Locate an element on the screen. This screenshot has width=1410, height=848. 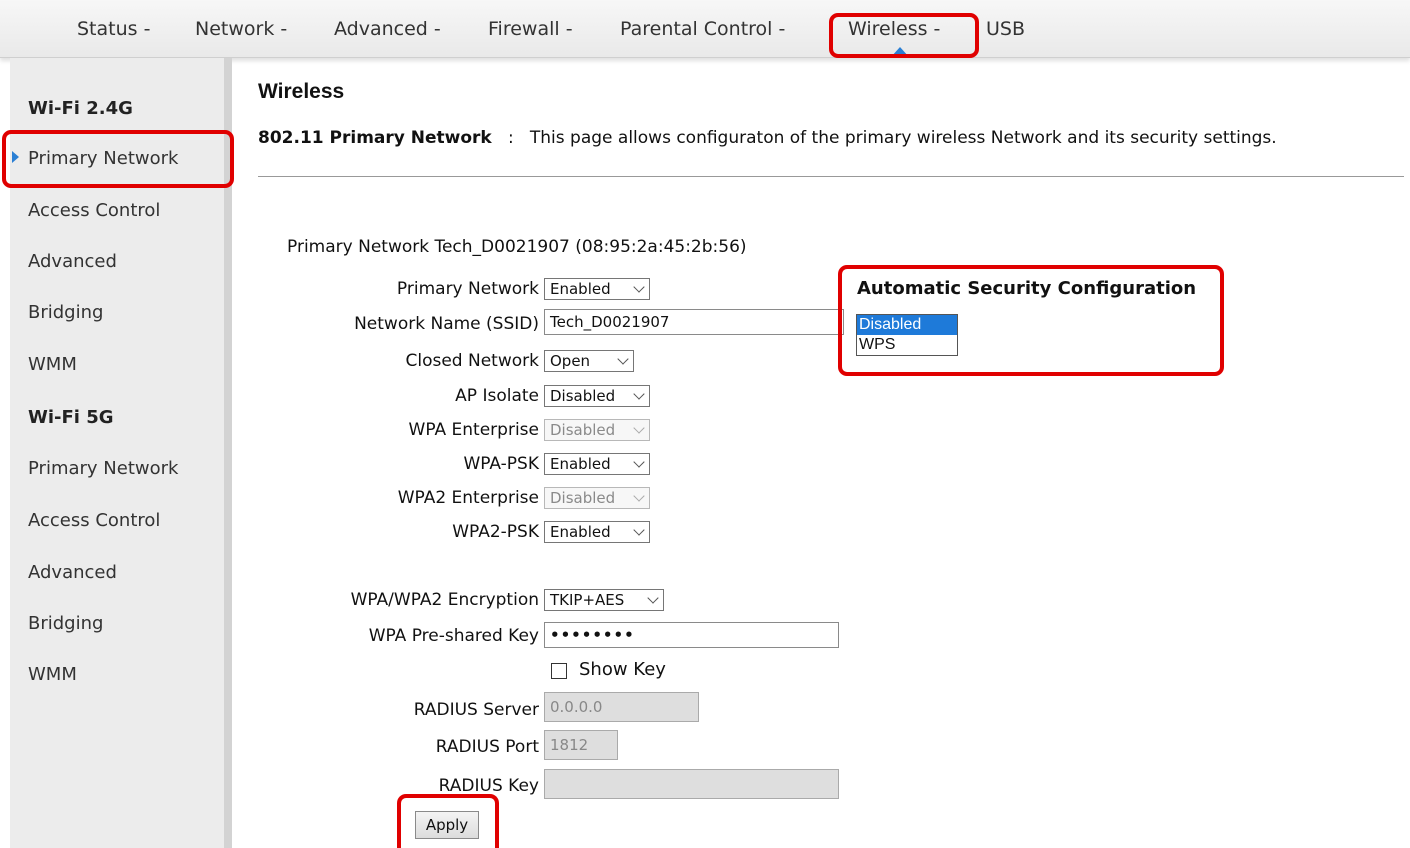
wpa-psk-select: Enabled is located at coordinates (597, 464).